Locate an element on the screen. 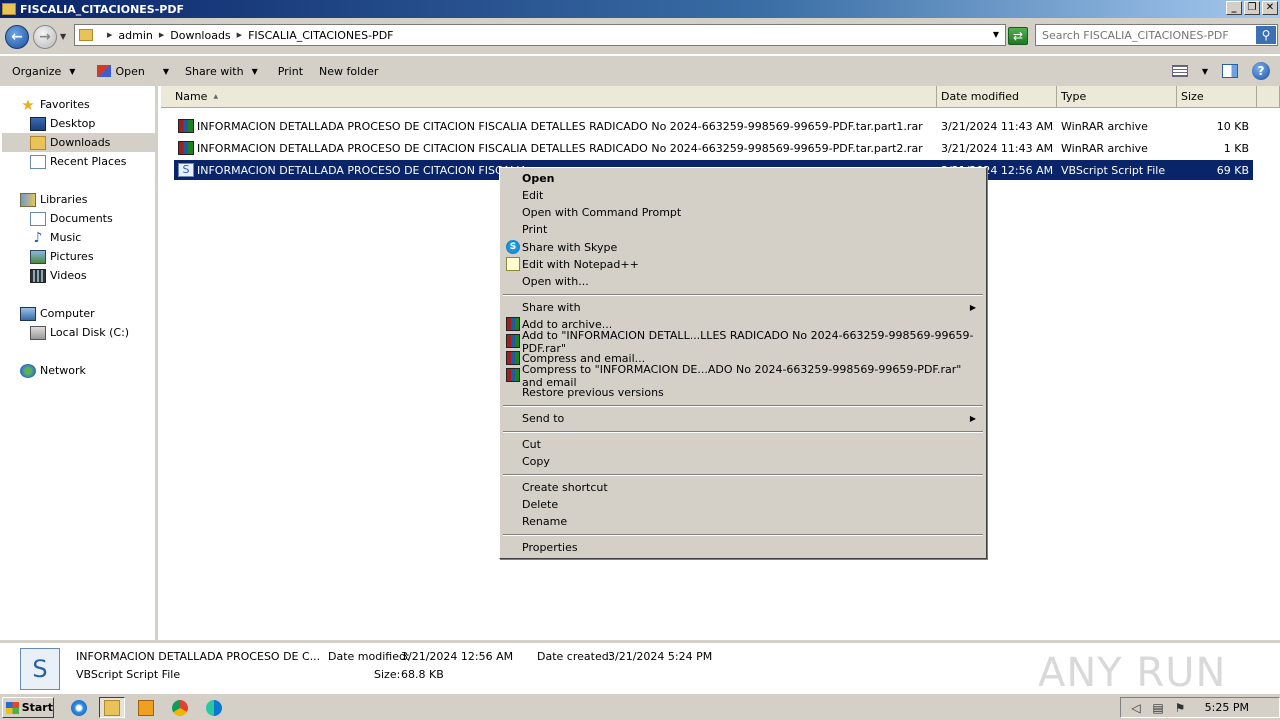 The width and height of the screenshot is (1280, 720). maximize-button: ❐ is located at coordinates (1252, 8).